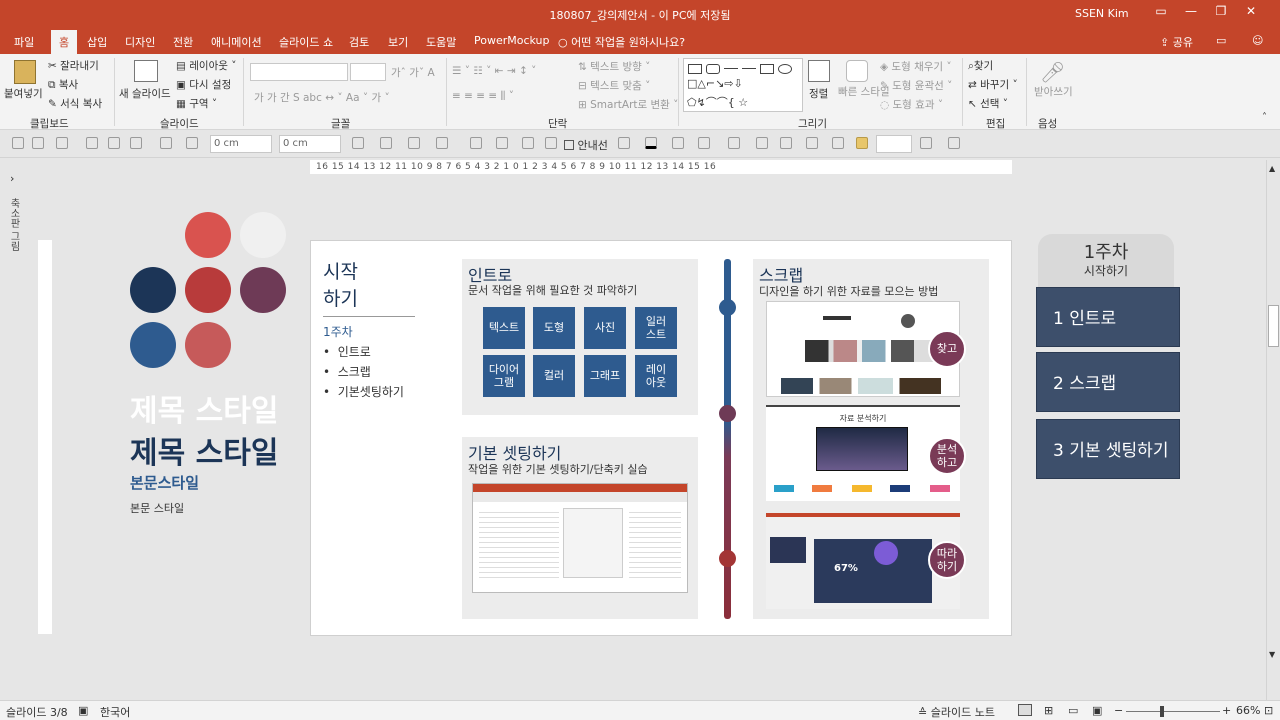 The height and width of the screenshot is (720, 1280). I want to click on zoom-slider-thumb, so click(1162, 711).